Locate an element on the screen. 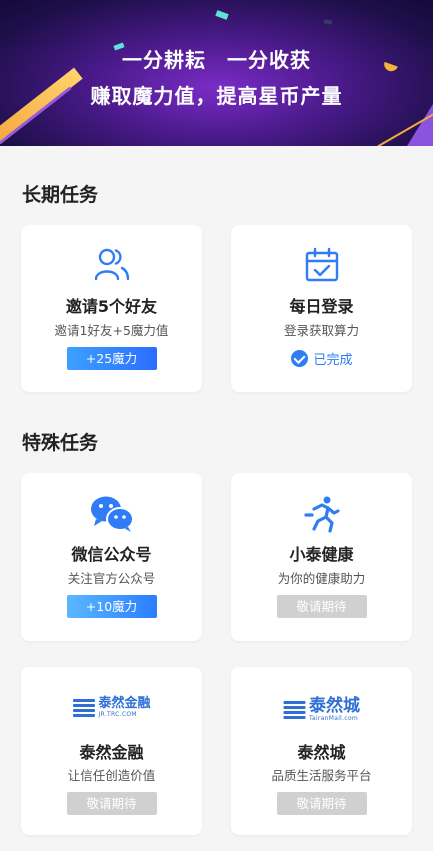 The image size is (433, 851). running-icon is located at coordinates (321, 516).